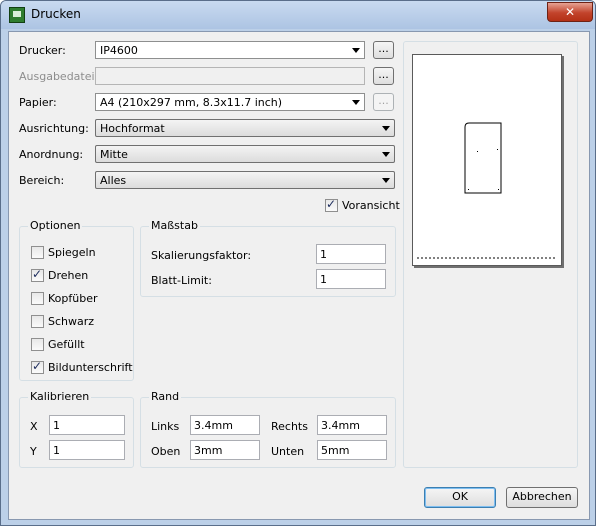  Describe the element at coordinates (570, 12) in the screenshot. I see `close-button: ✕` at that location.